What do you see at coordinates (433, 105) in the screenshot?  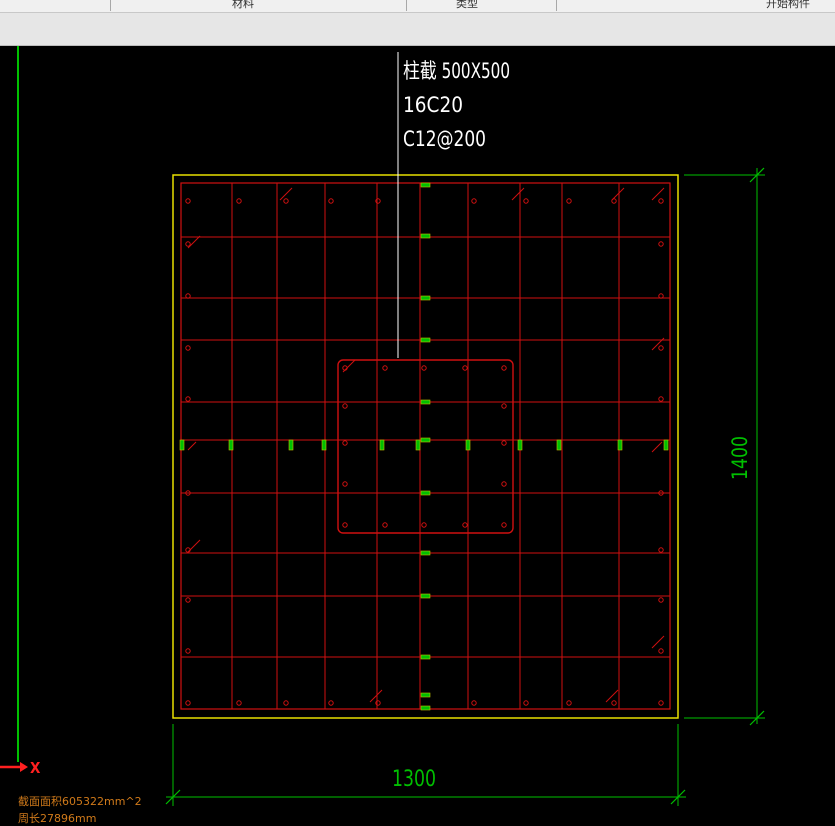 I see `annotation-main-bars: 16C20` at bounding box center [433, 105].